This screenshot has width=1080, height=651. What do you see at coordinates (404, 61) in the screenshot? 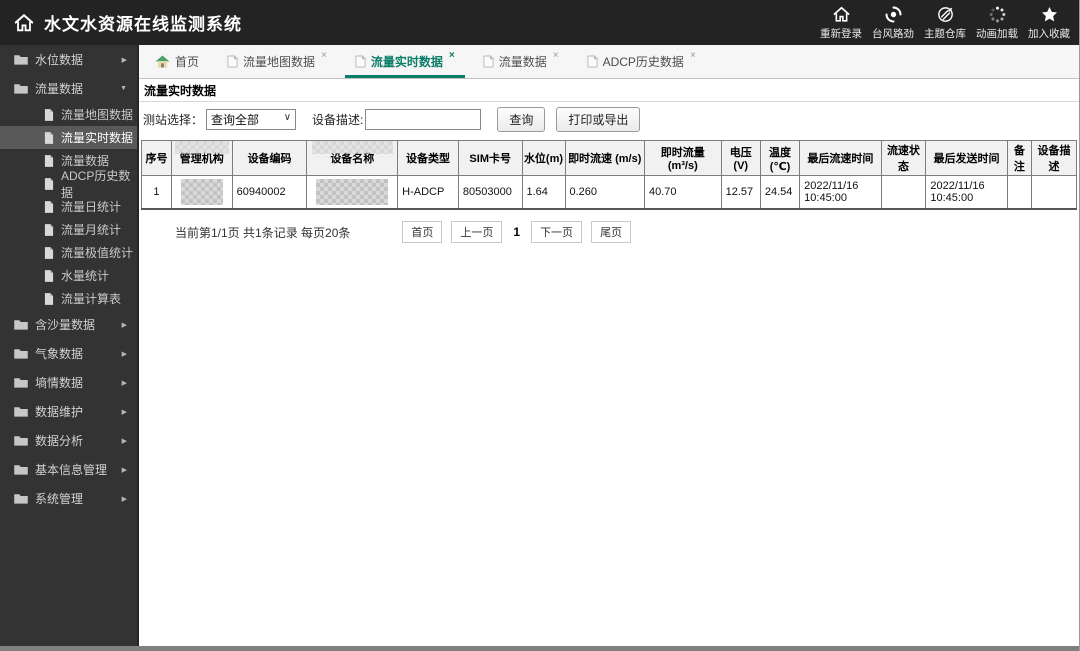
I see `tab-active: 流量实时数据 ×` at bounding box center [404, 61].